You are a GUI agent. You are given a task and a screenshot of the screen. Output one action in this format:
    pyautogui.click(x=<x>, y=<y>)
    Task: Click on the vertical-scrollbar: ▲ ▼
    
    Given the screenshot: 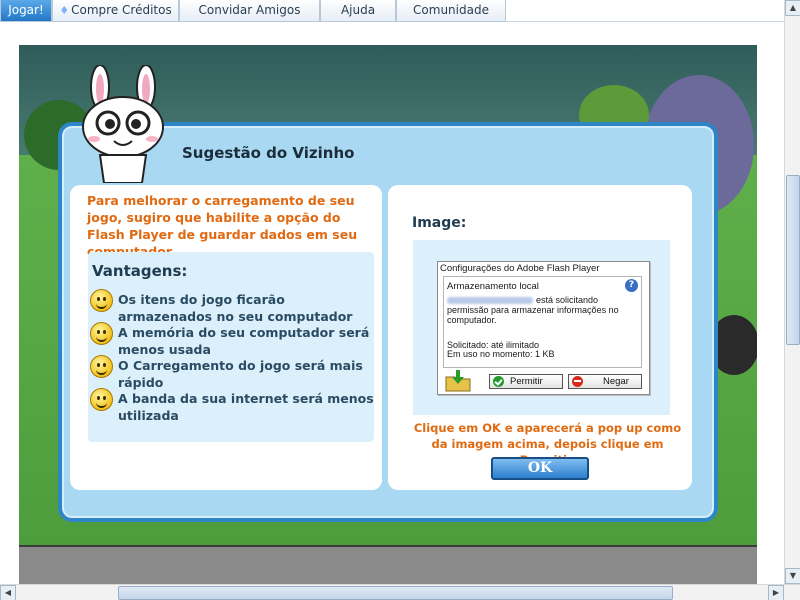 What is the action you would take?
    pyautogui.click(x=792, y=292)
    